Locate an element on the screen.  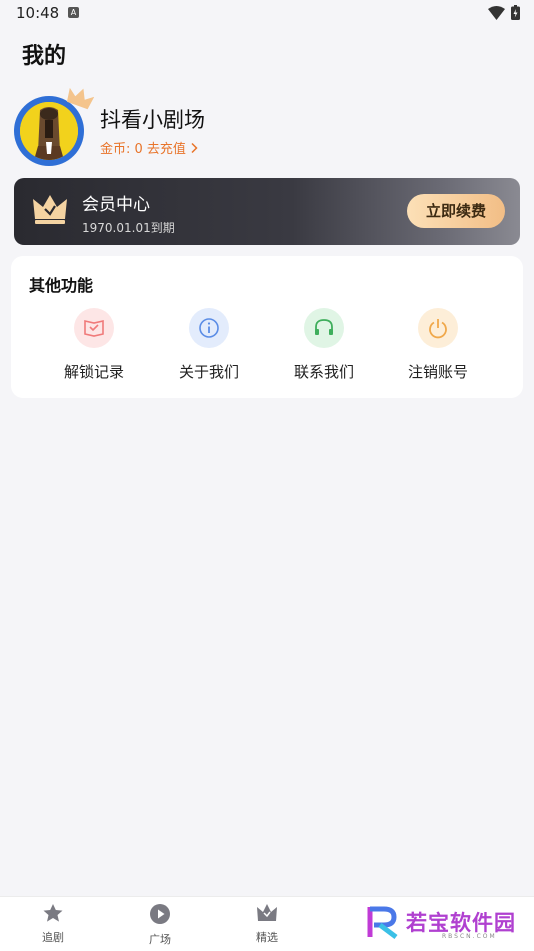
notification-icon: A is located at coordinates (73, 12).